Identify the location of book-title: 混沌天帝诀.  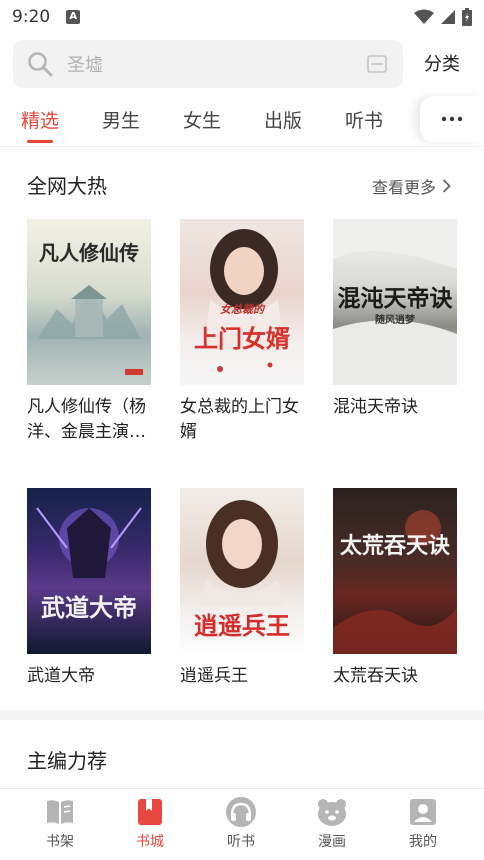
(395, 407).